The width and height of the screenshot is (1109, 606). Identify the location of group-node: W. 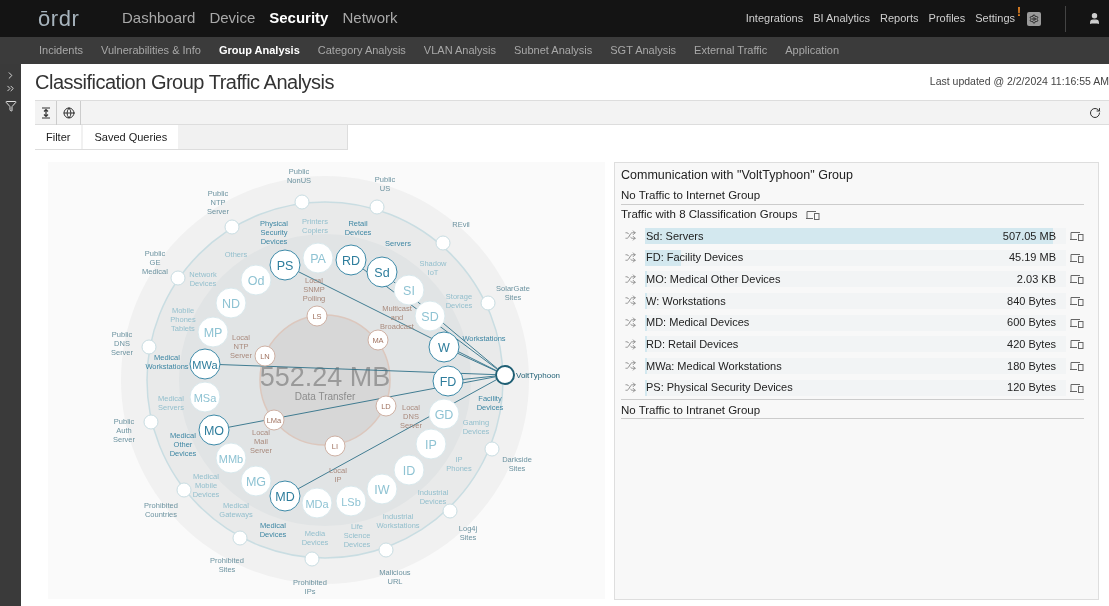
(444, 347).